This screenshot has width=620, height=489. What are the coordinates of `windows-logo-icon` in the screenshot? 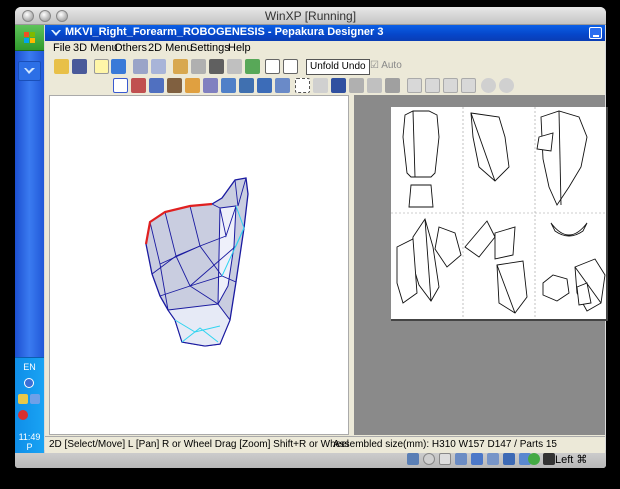 It's located at (29, 37).